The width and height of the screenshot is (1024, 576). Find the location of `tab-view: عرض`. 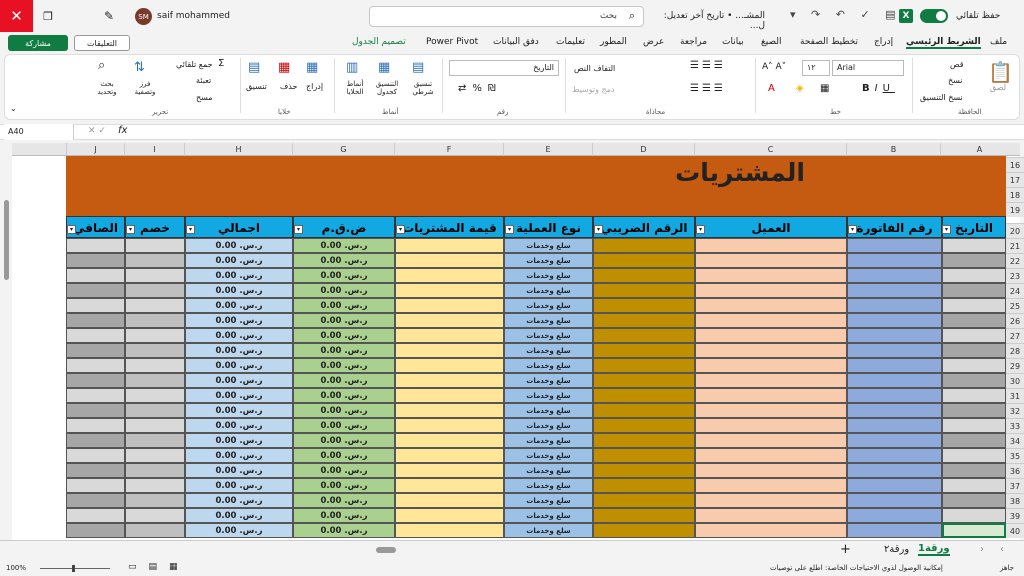

tab-view: عرض is located at coordinates (653, 42).